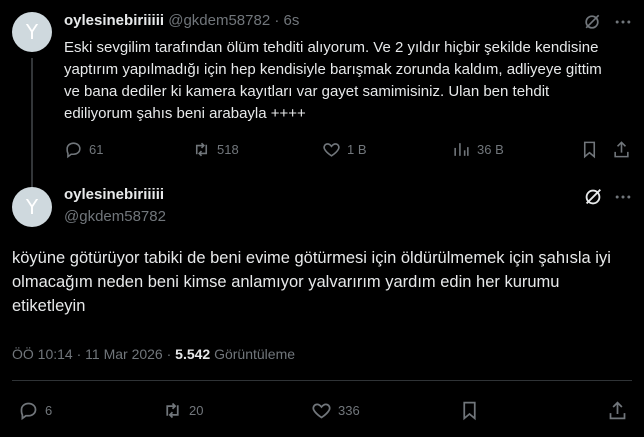 This screenshot has height=437, width=644. I want to click on like-button: 1 B, so click(344, 149).